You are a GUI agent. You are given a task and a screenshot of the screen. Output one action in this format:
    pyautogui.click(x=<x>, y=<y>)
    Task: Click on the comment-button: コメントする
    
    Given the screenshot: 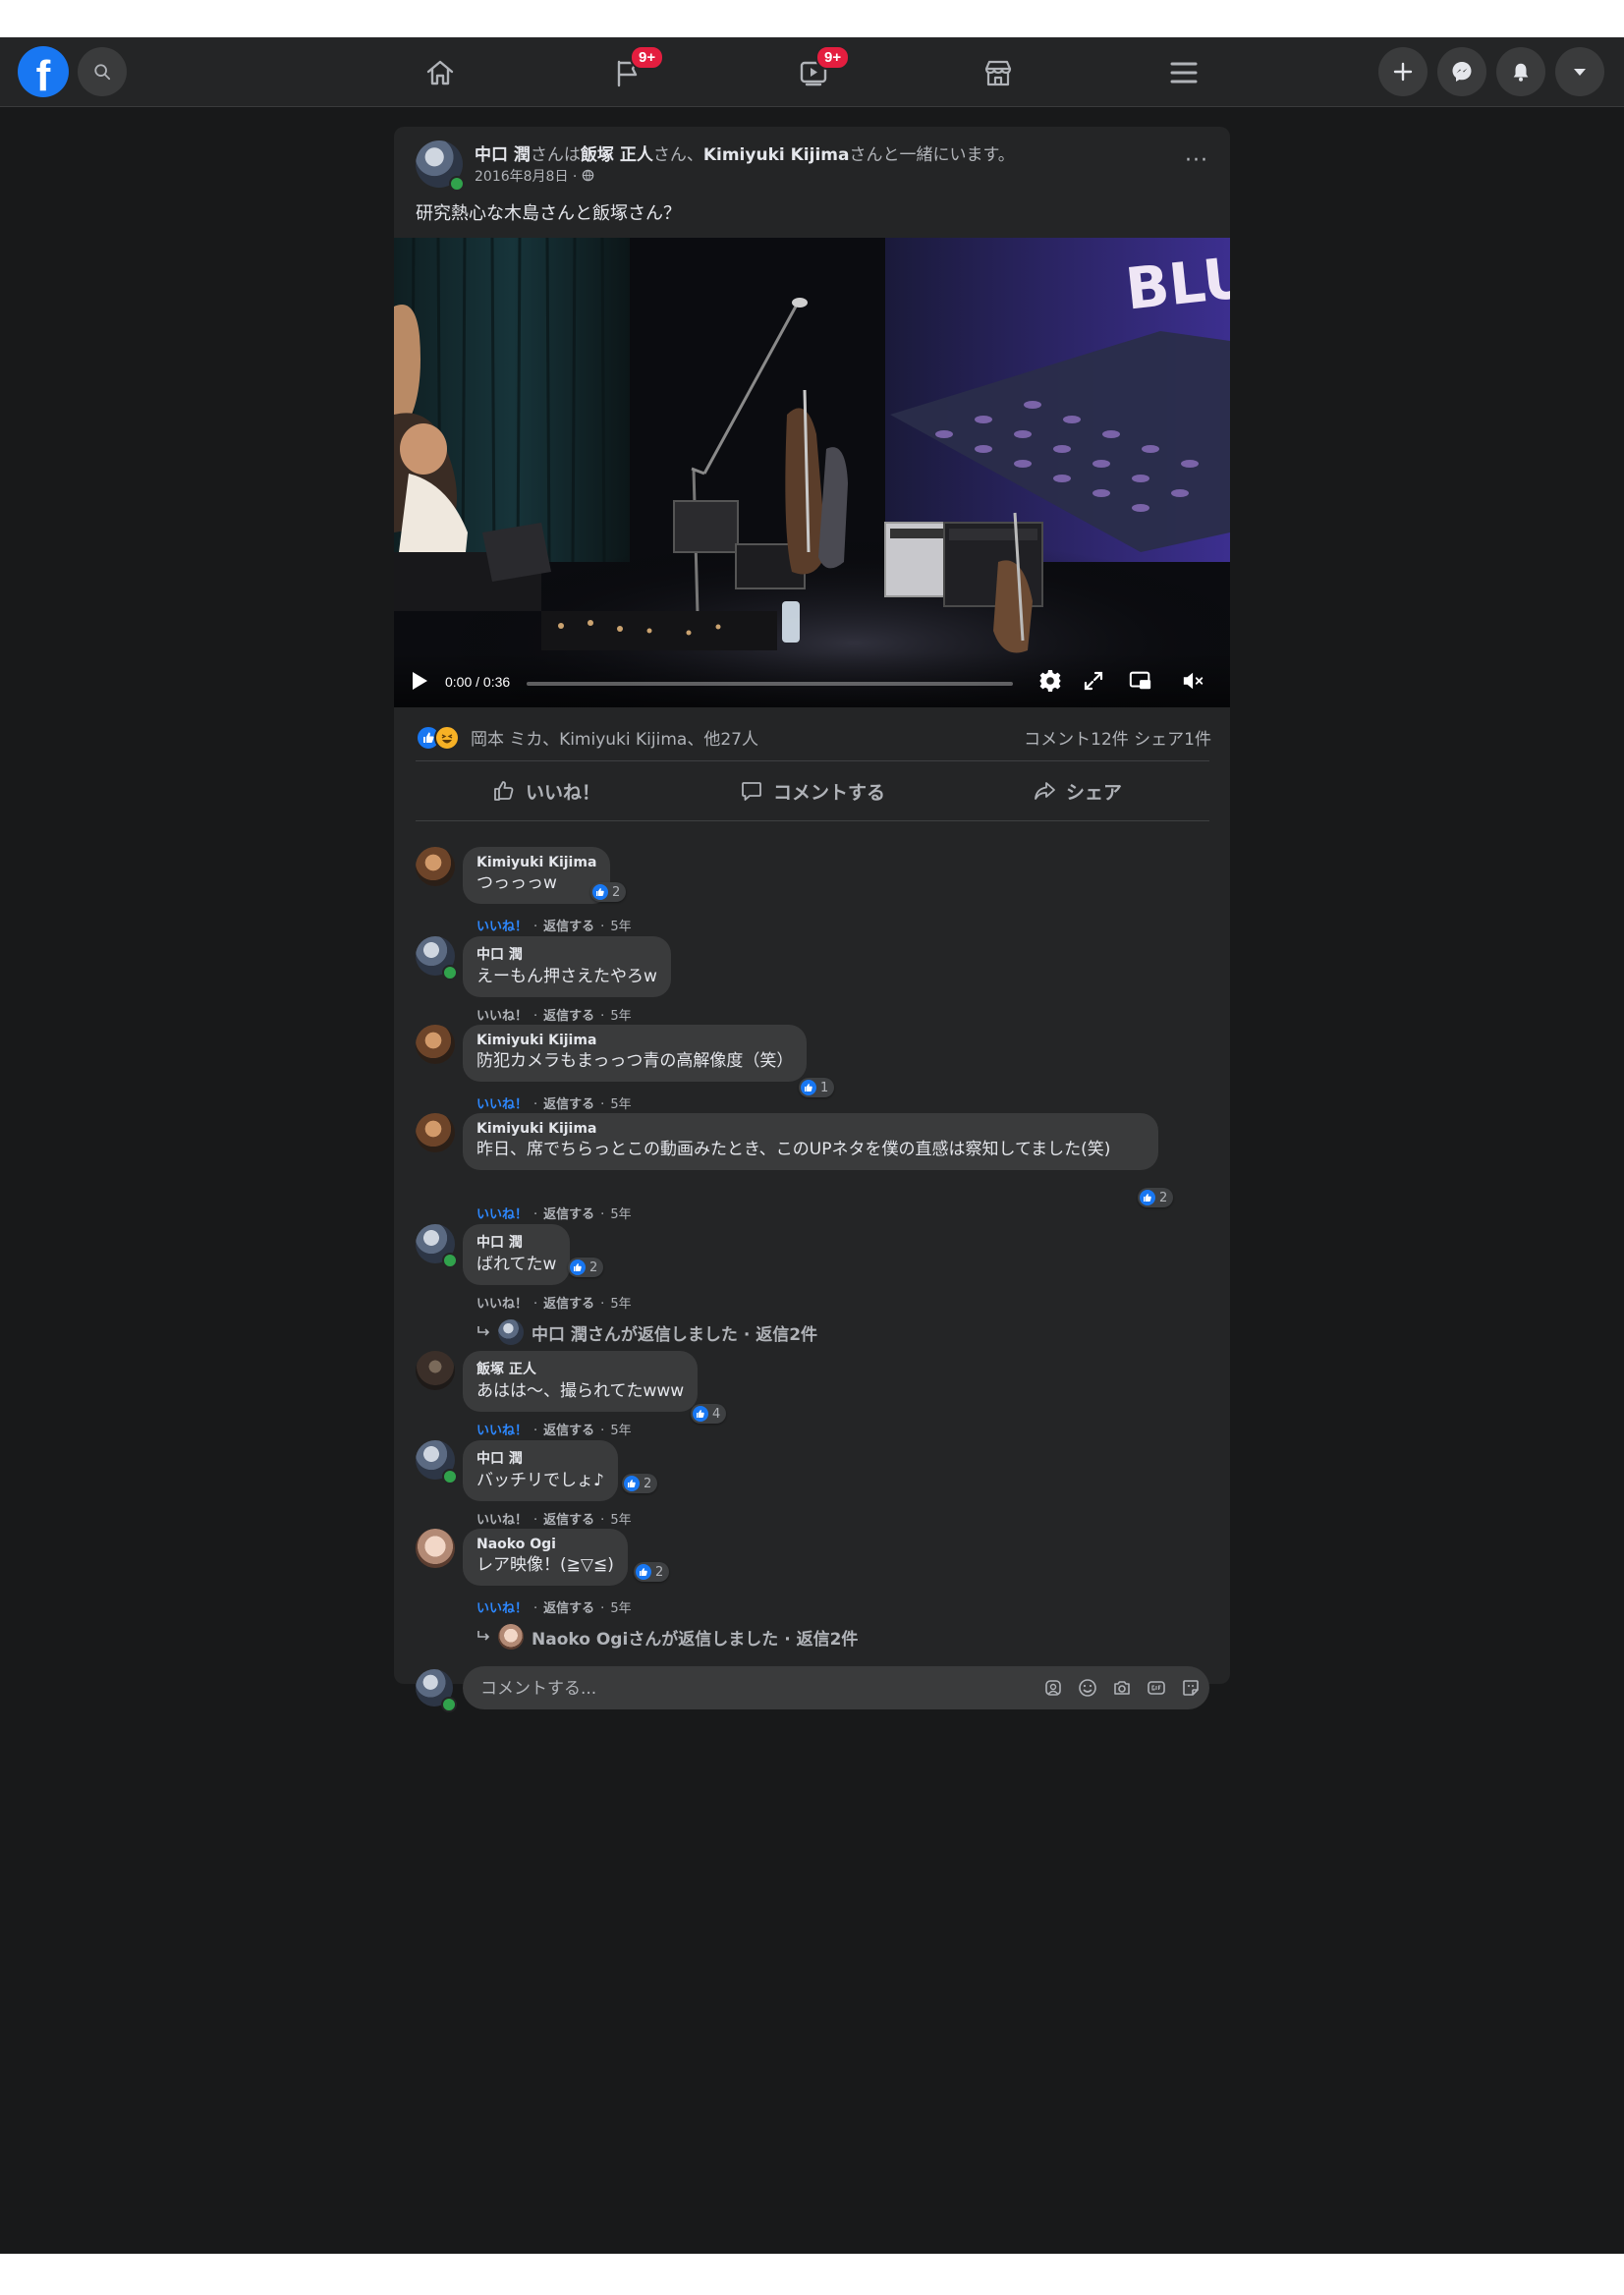 What is the action you would take?
    pyautogui.click(x=812, y=791)
    